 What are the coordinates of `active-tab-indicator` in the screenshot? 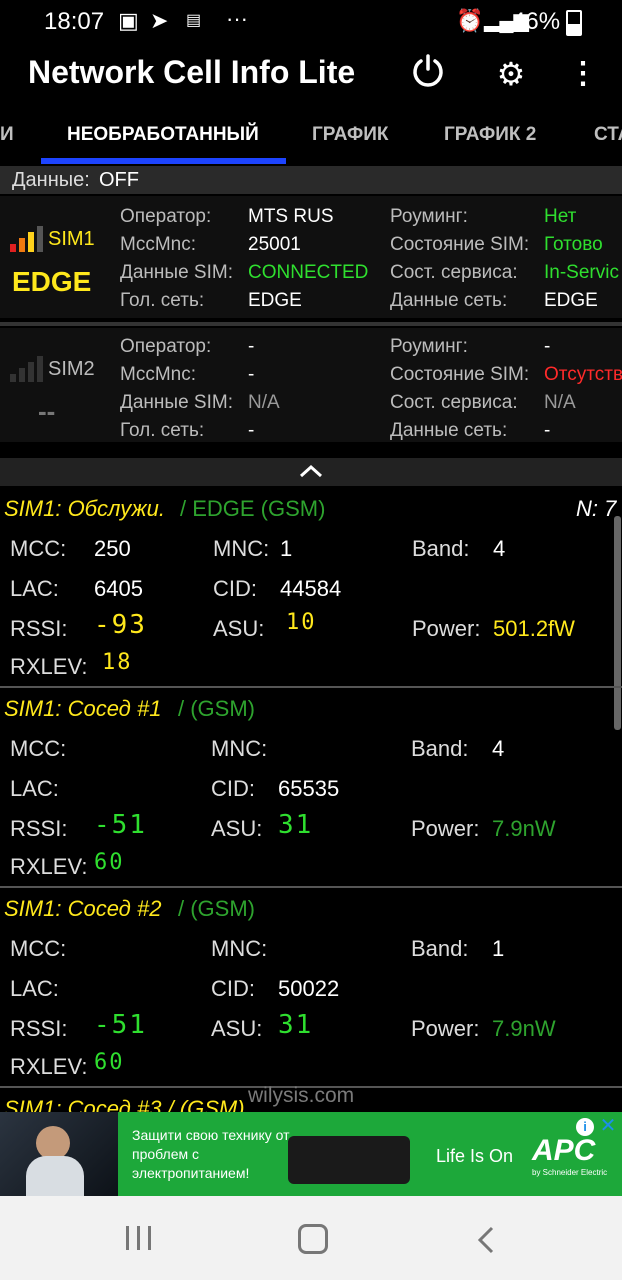 It's located at (163, 161).